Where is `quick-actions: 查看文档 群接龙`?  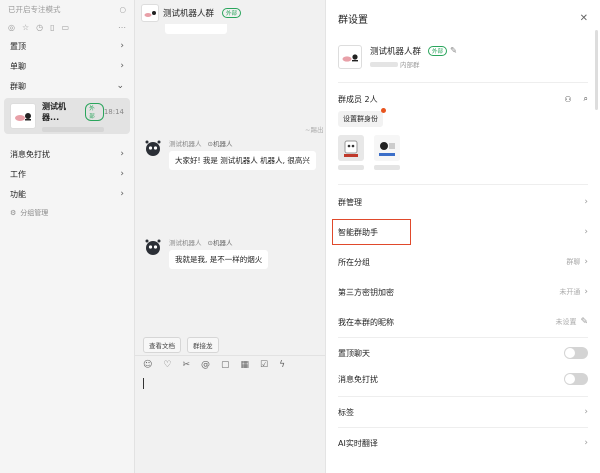
quick-actions: 查看文档 群接龙 is located at coordinates (181, 345).